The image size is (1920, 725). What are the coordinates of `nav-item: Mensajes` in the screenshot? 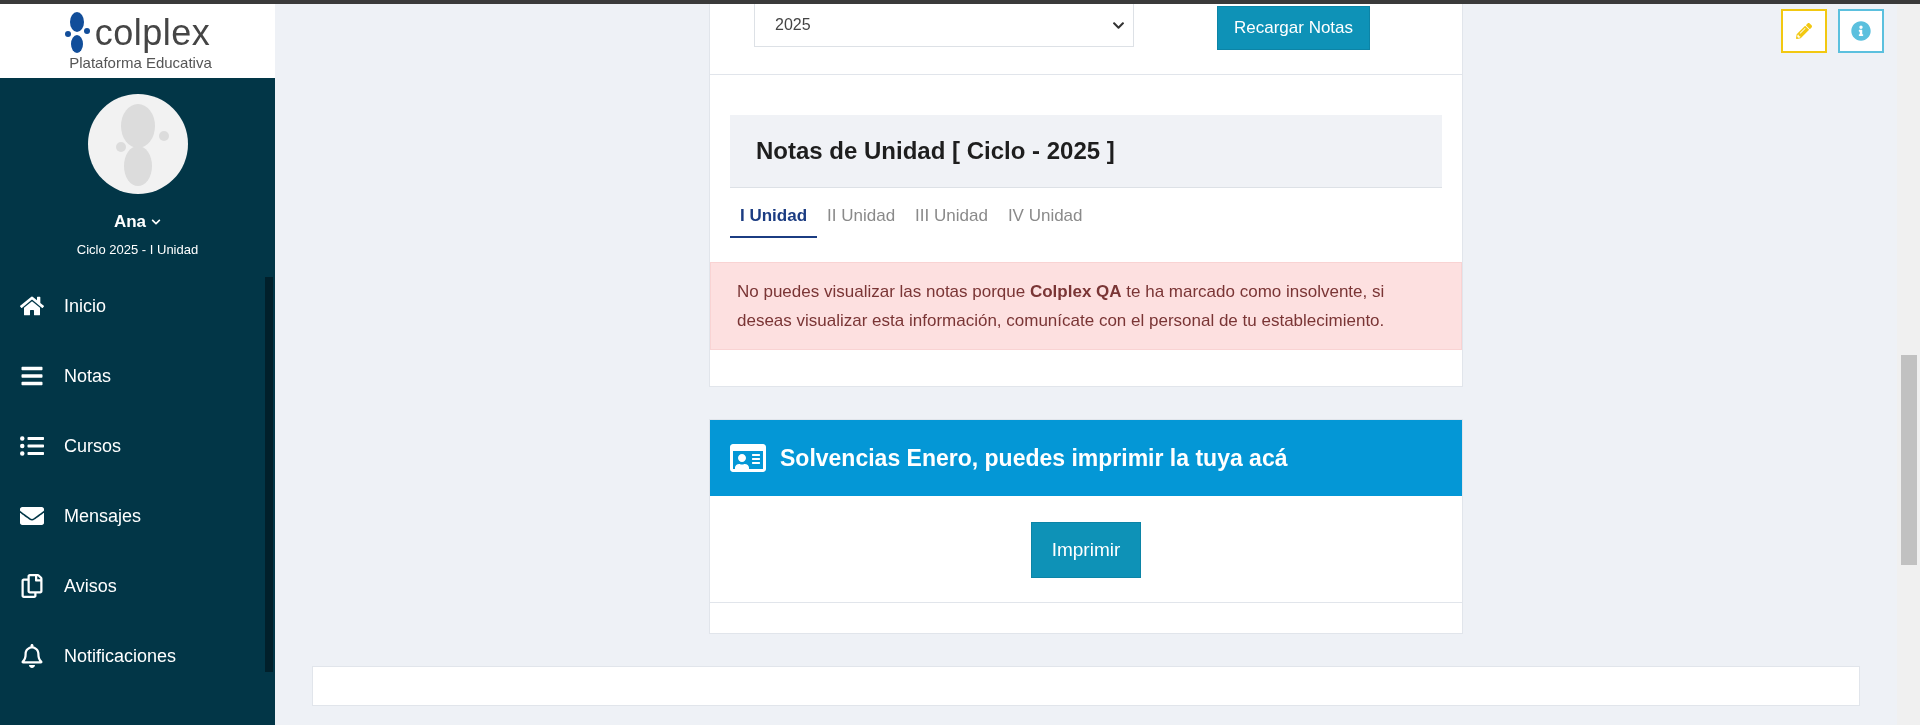 It's located at (137, 516).